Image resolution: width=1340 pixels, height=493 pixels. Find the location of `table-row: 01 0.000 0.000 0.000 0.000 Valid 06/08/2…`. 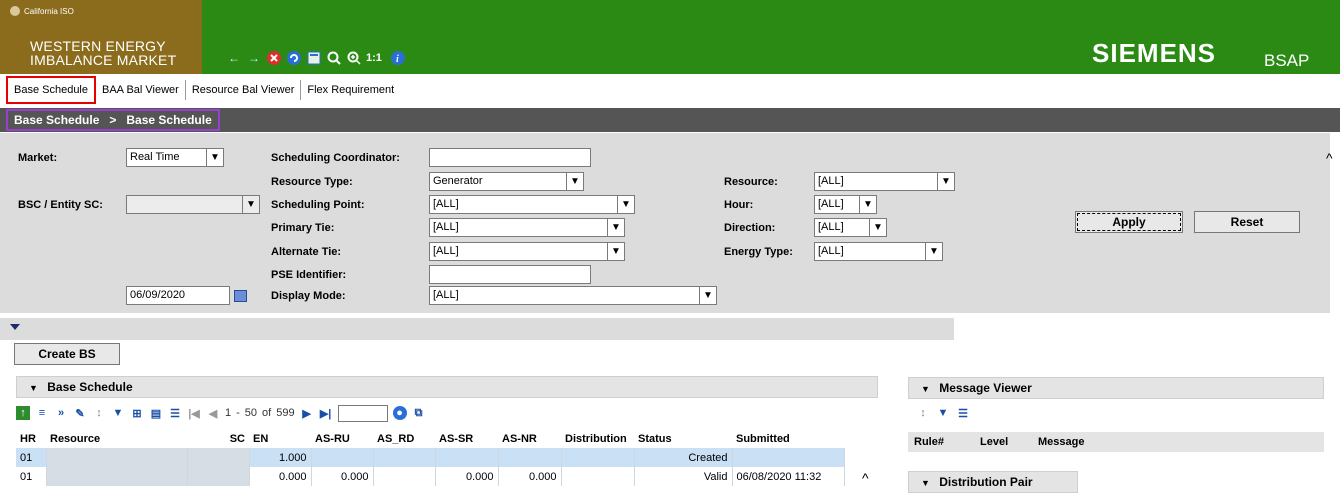

table-row: 01 0.000 0.000 0.000 0.000 Valid 06/08/2… is located at coordinates (430, 476).